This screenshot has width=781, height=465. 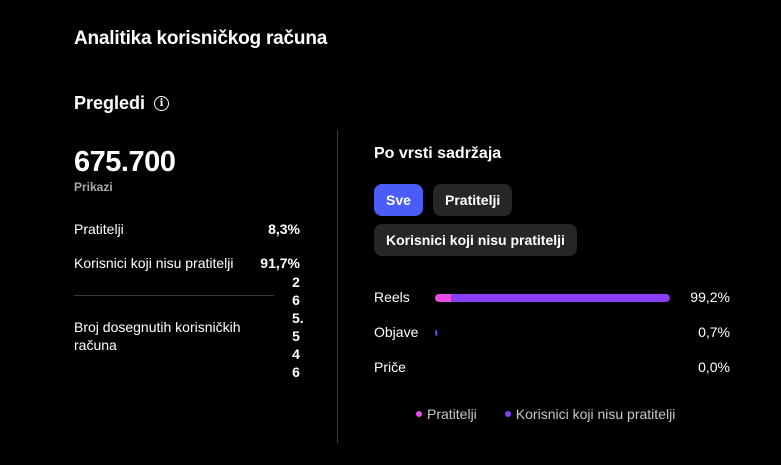 I want to click on content-row-label: Priče, so click(x=390, y=367).